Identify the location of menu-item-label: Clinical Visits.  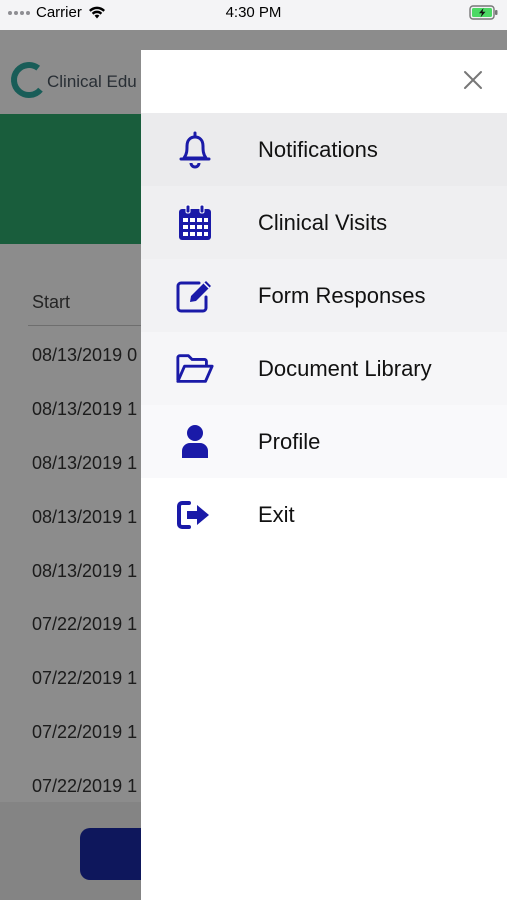
(323, 222).